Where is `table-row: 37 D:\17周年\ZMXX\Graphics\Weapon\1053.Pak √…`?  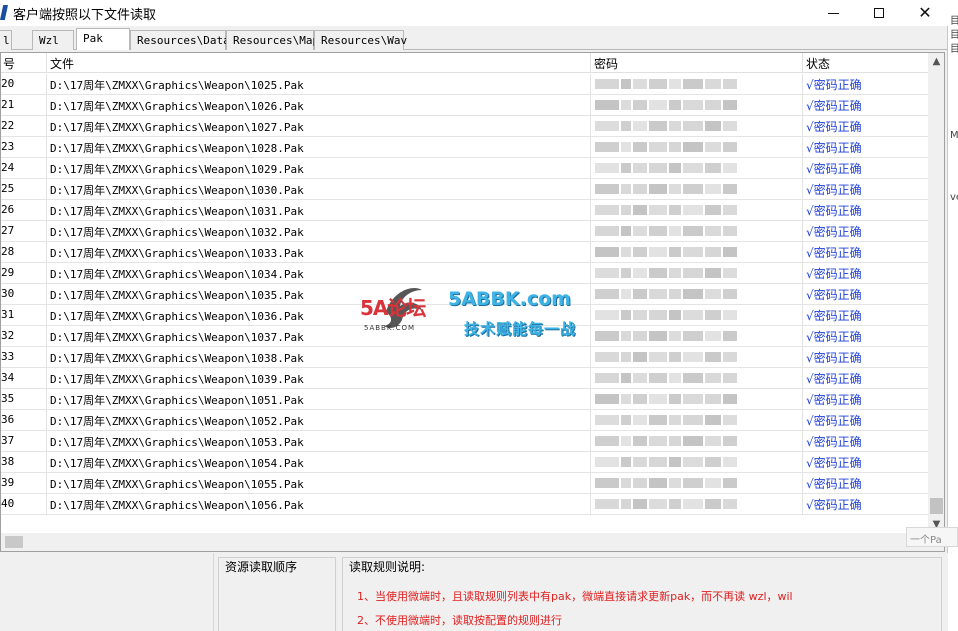 table-row: 37 D:\17周年\ZMXX\Graphics\Weapon\1053.Pak √… is located at coordinates (464, 441).